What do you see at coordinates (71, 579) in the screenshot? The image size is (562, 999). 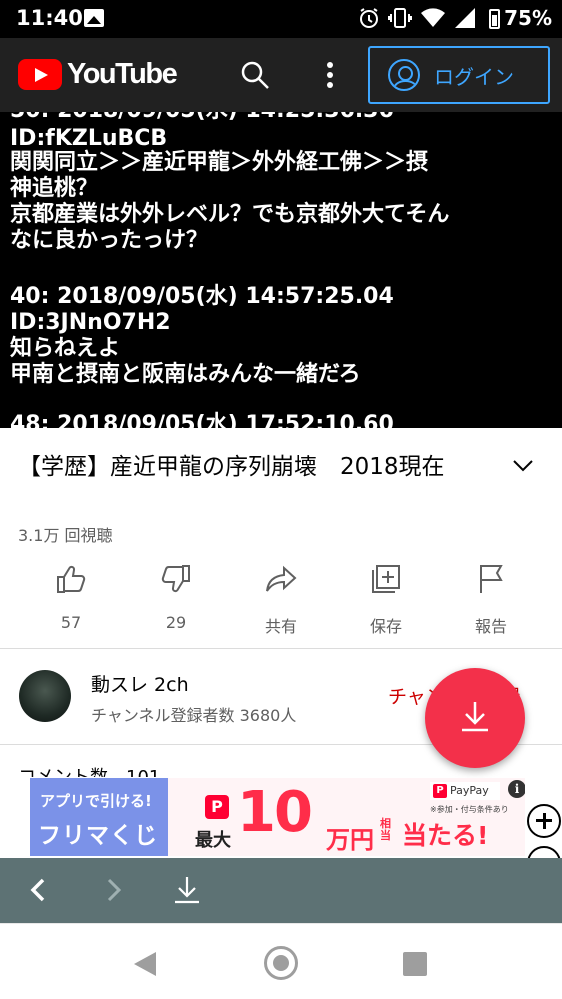 I see `thumbs-up-icon` at bounding box center [71, 579].